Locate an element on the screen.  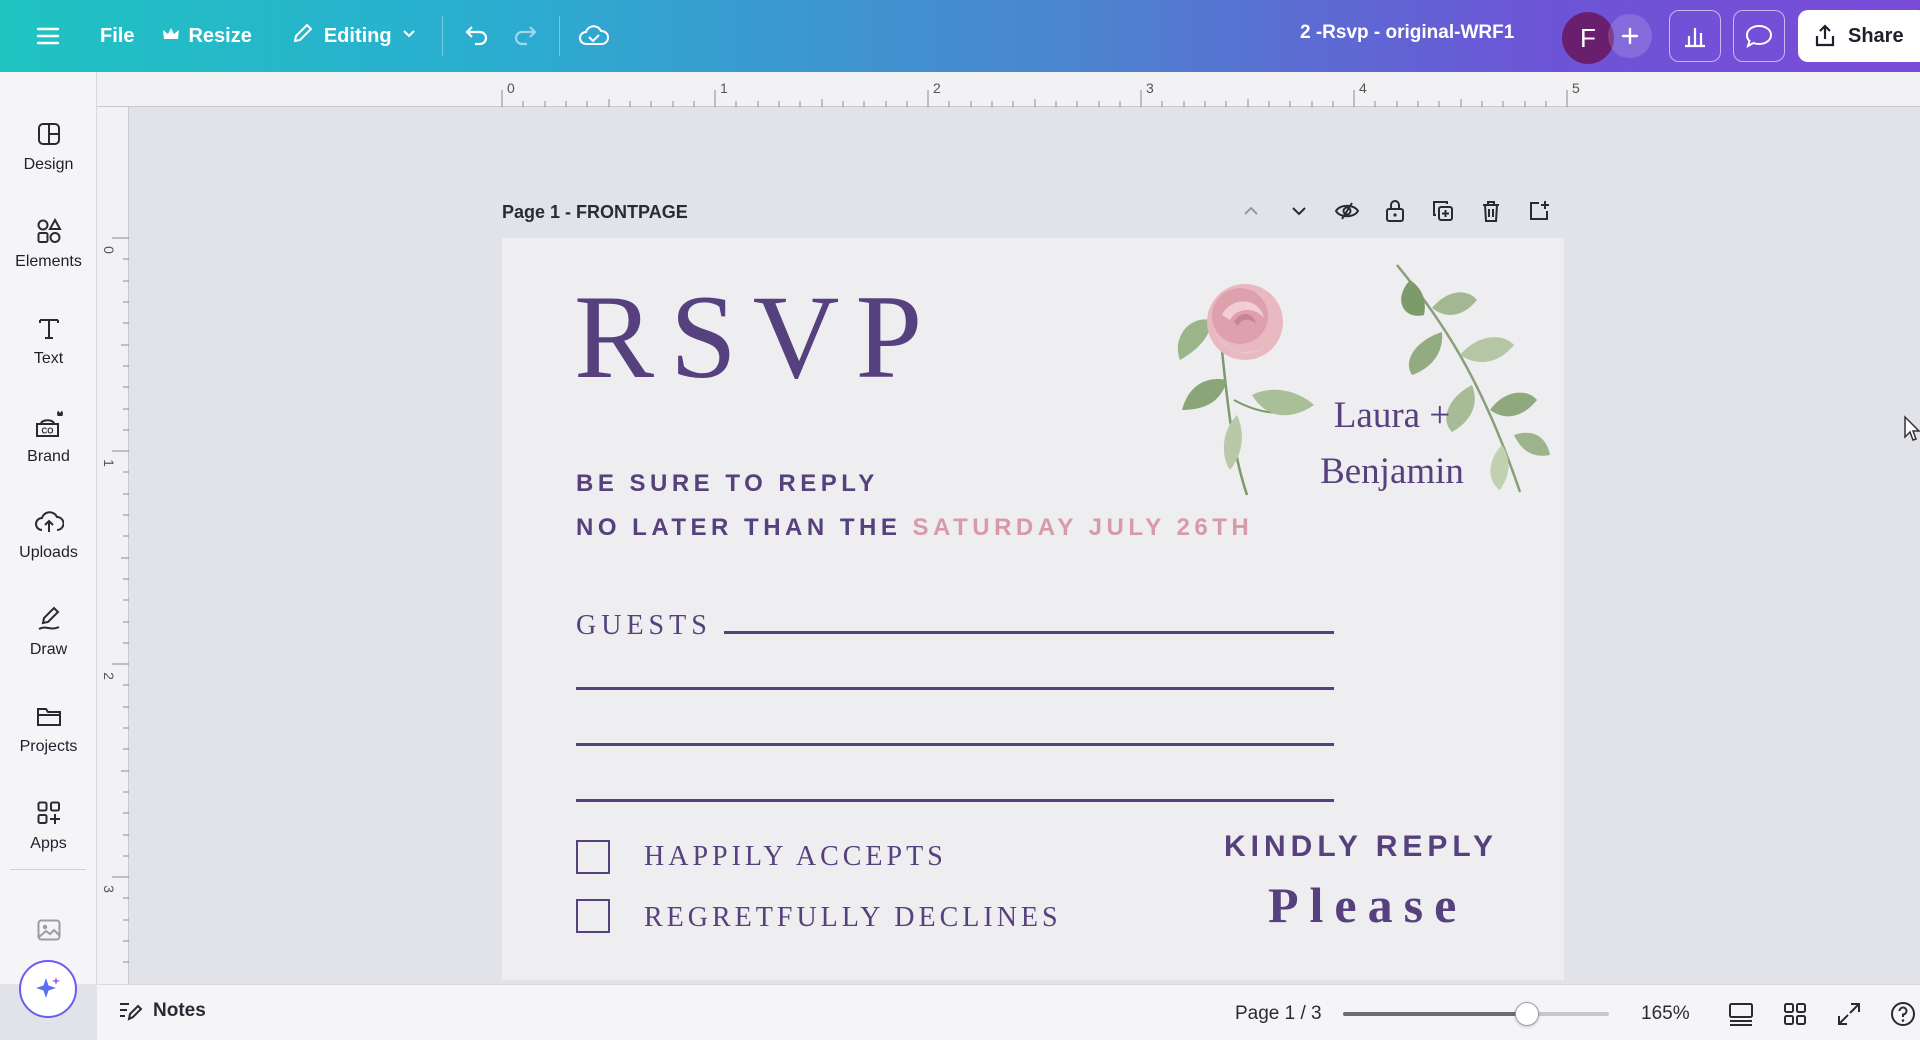
duplicate-page-icon is located at coordinates (1443, 211).